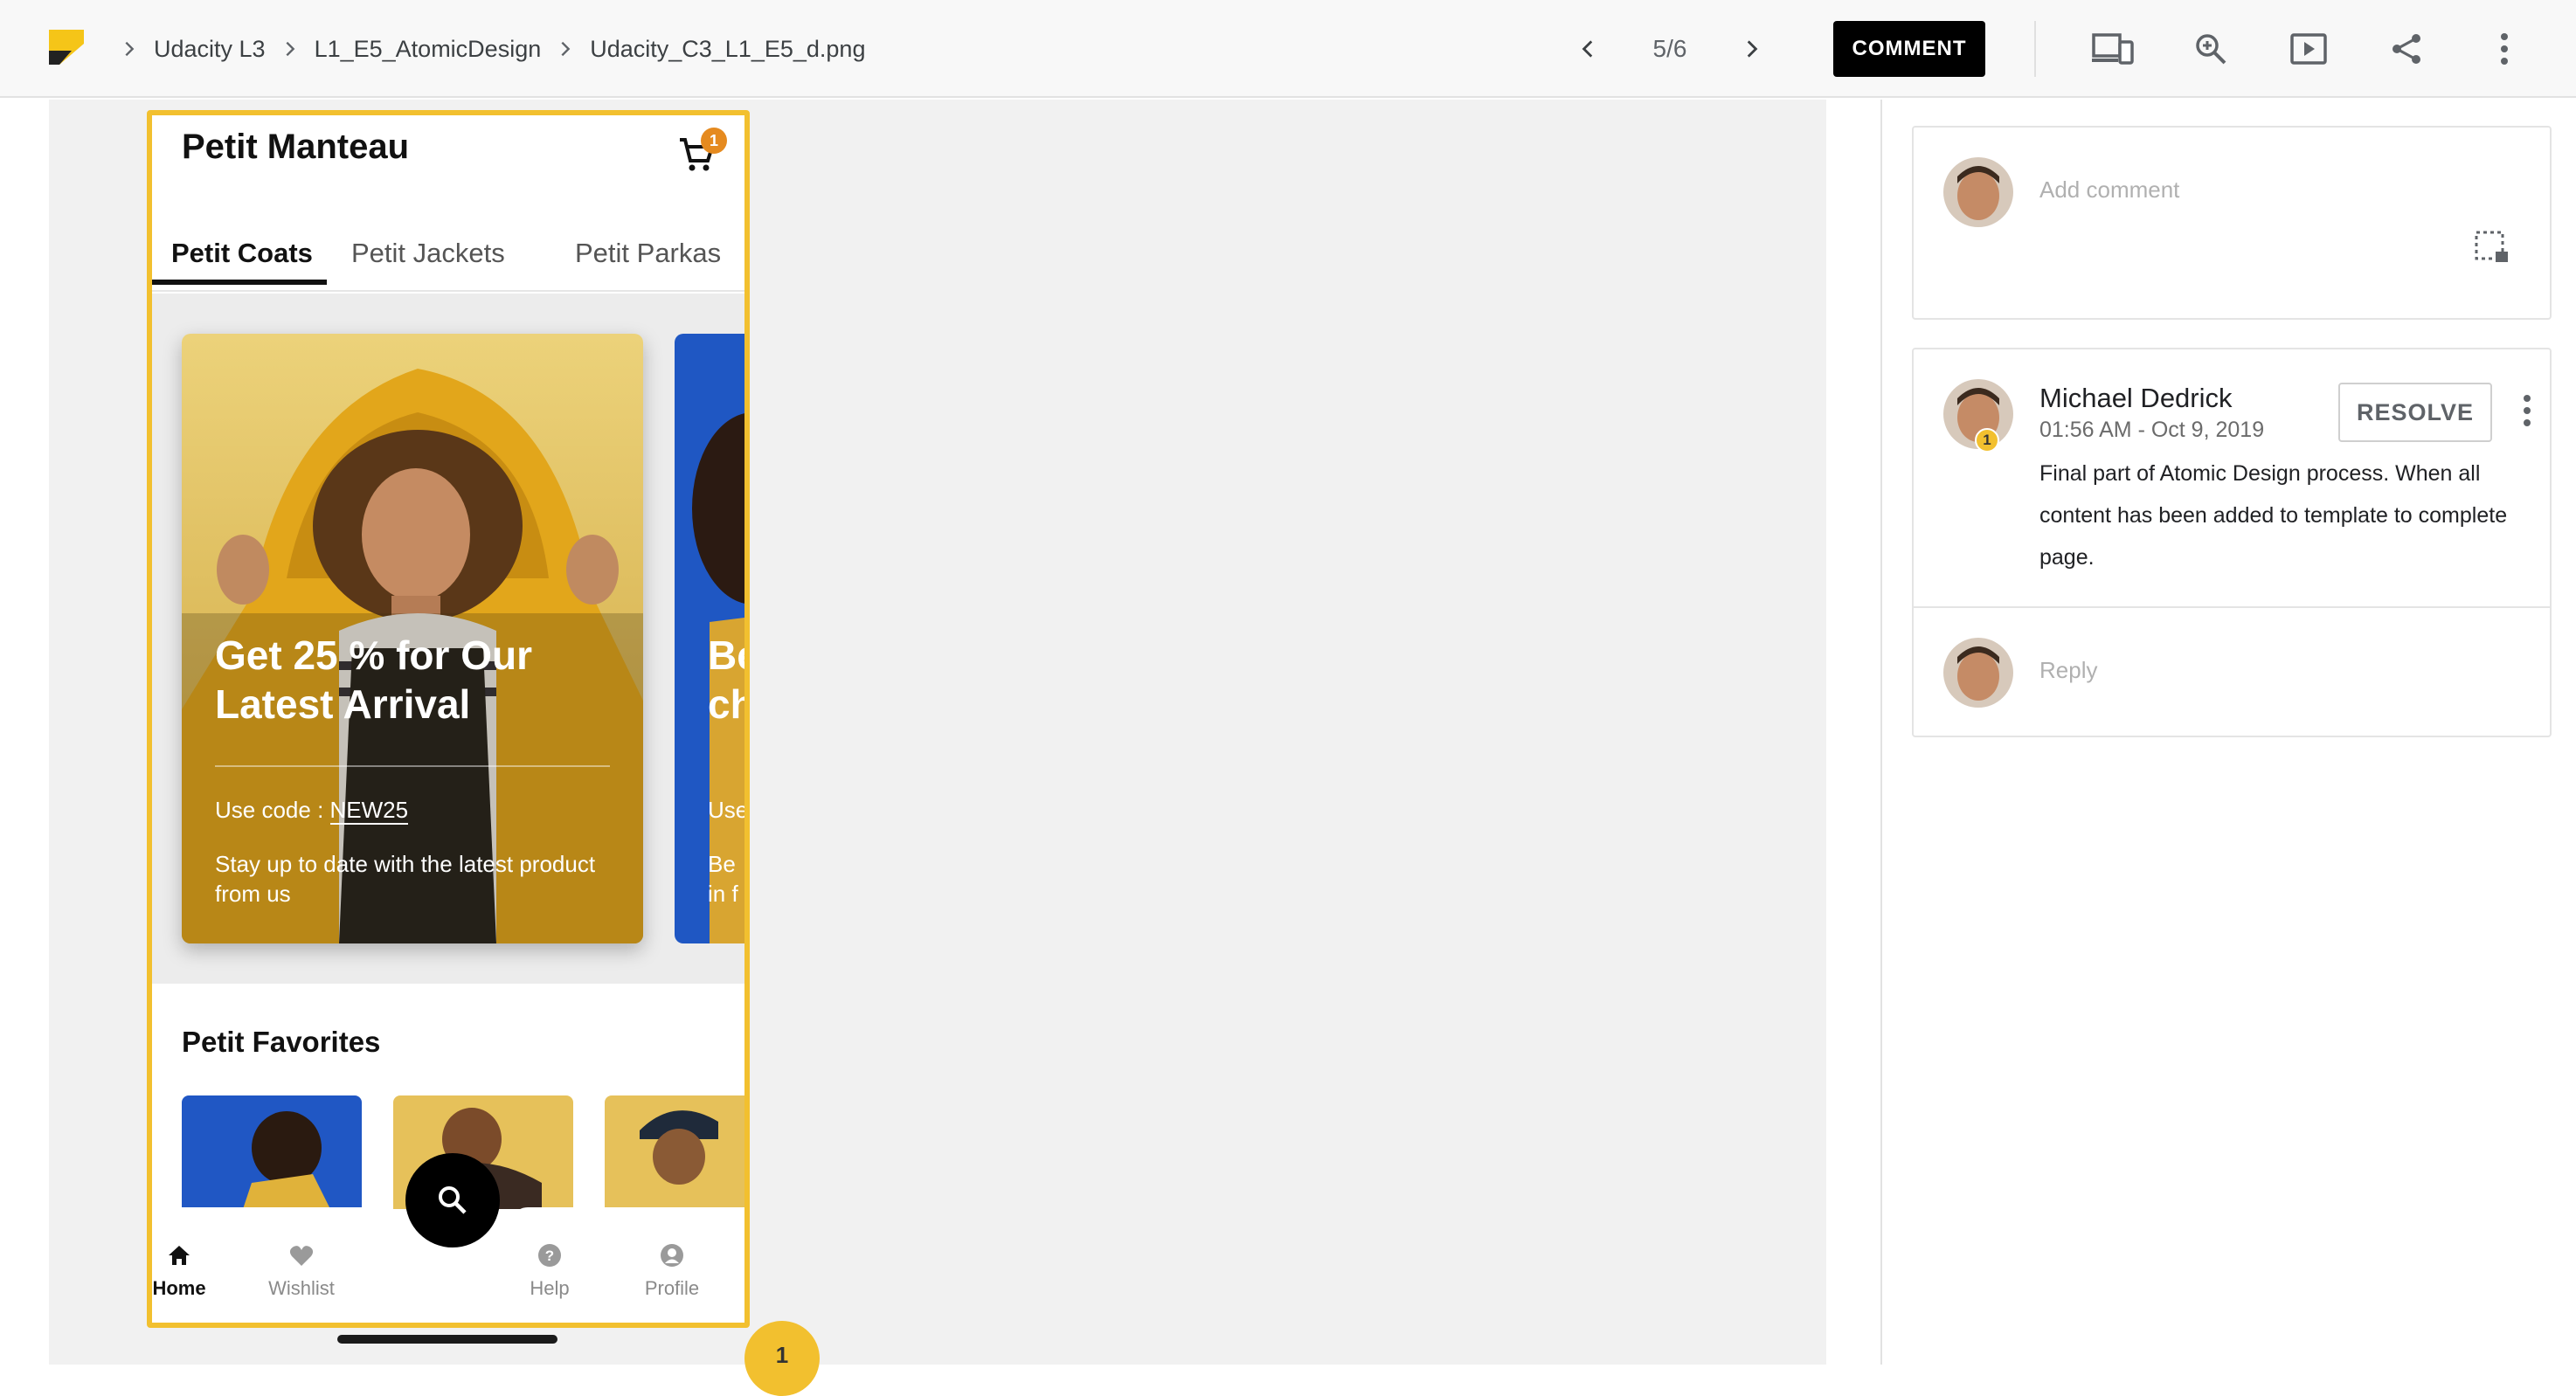 Image resolution: width=2576 pixels, height=1396 pixels. I want to click on share-button, so click(2406, 49).